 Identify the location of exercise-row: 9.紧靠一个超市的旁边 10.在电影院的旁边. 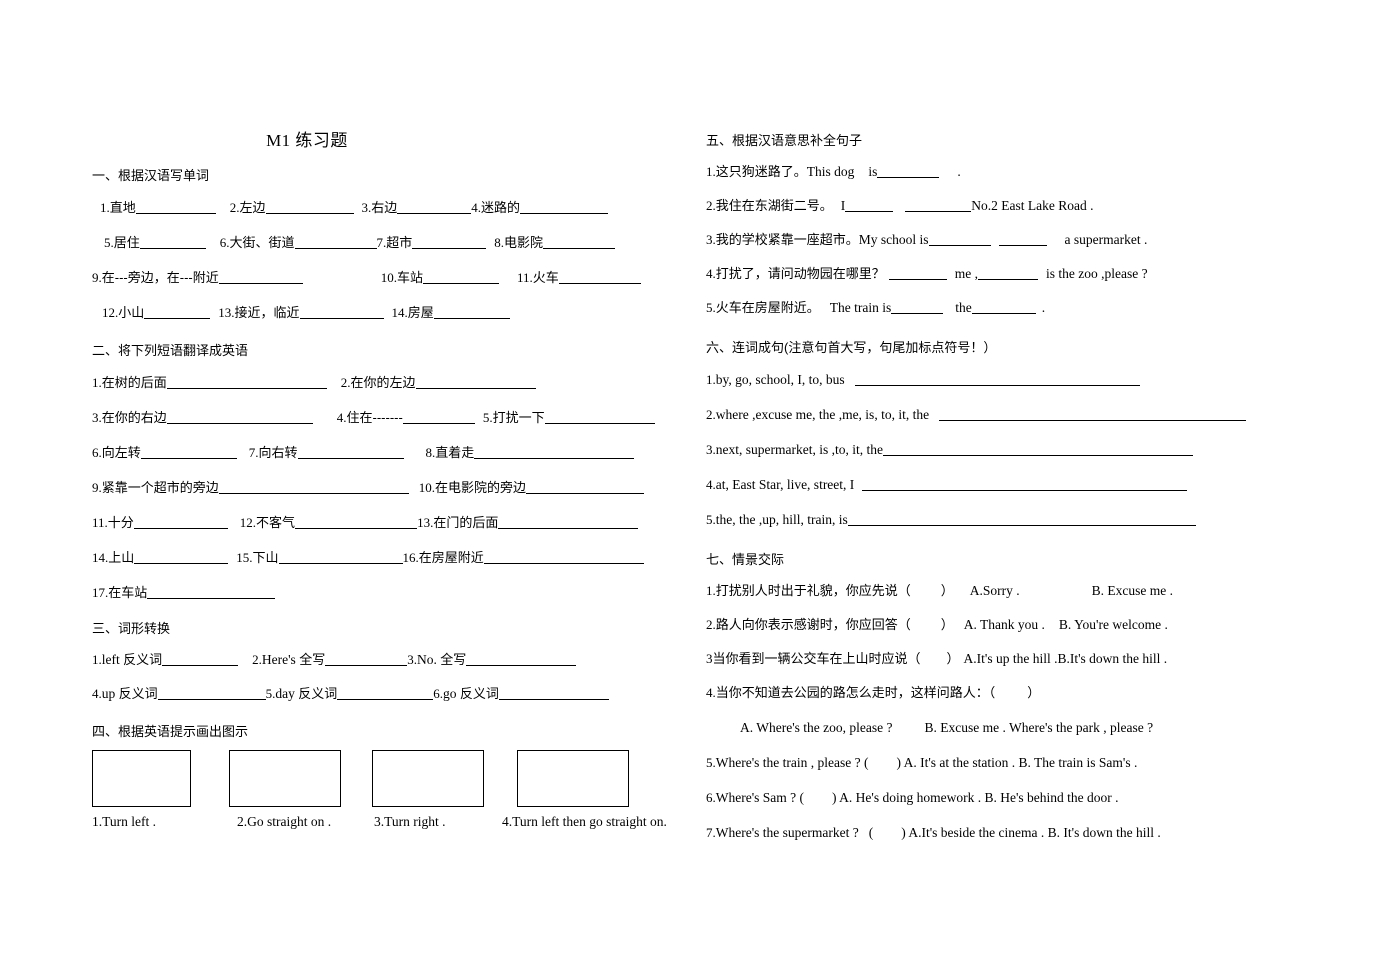
(392, 487).